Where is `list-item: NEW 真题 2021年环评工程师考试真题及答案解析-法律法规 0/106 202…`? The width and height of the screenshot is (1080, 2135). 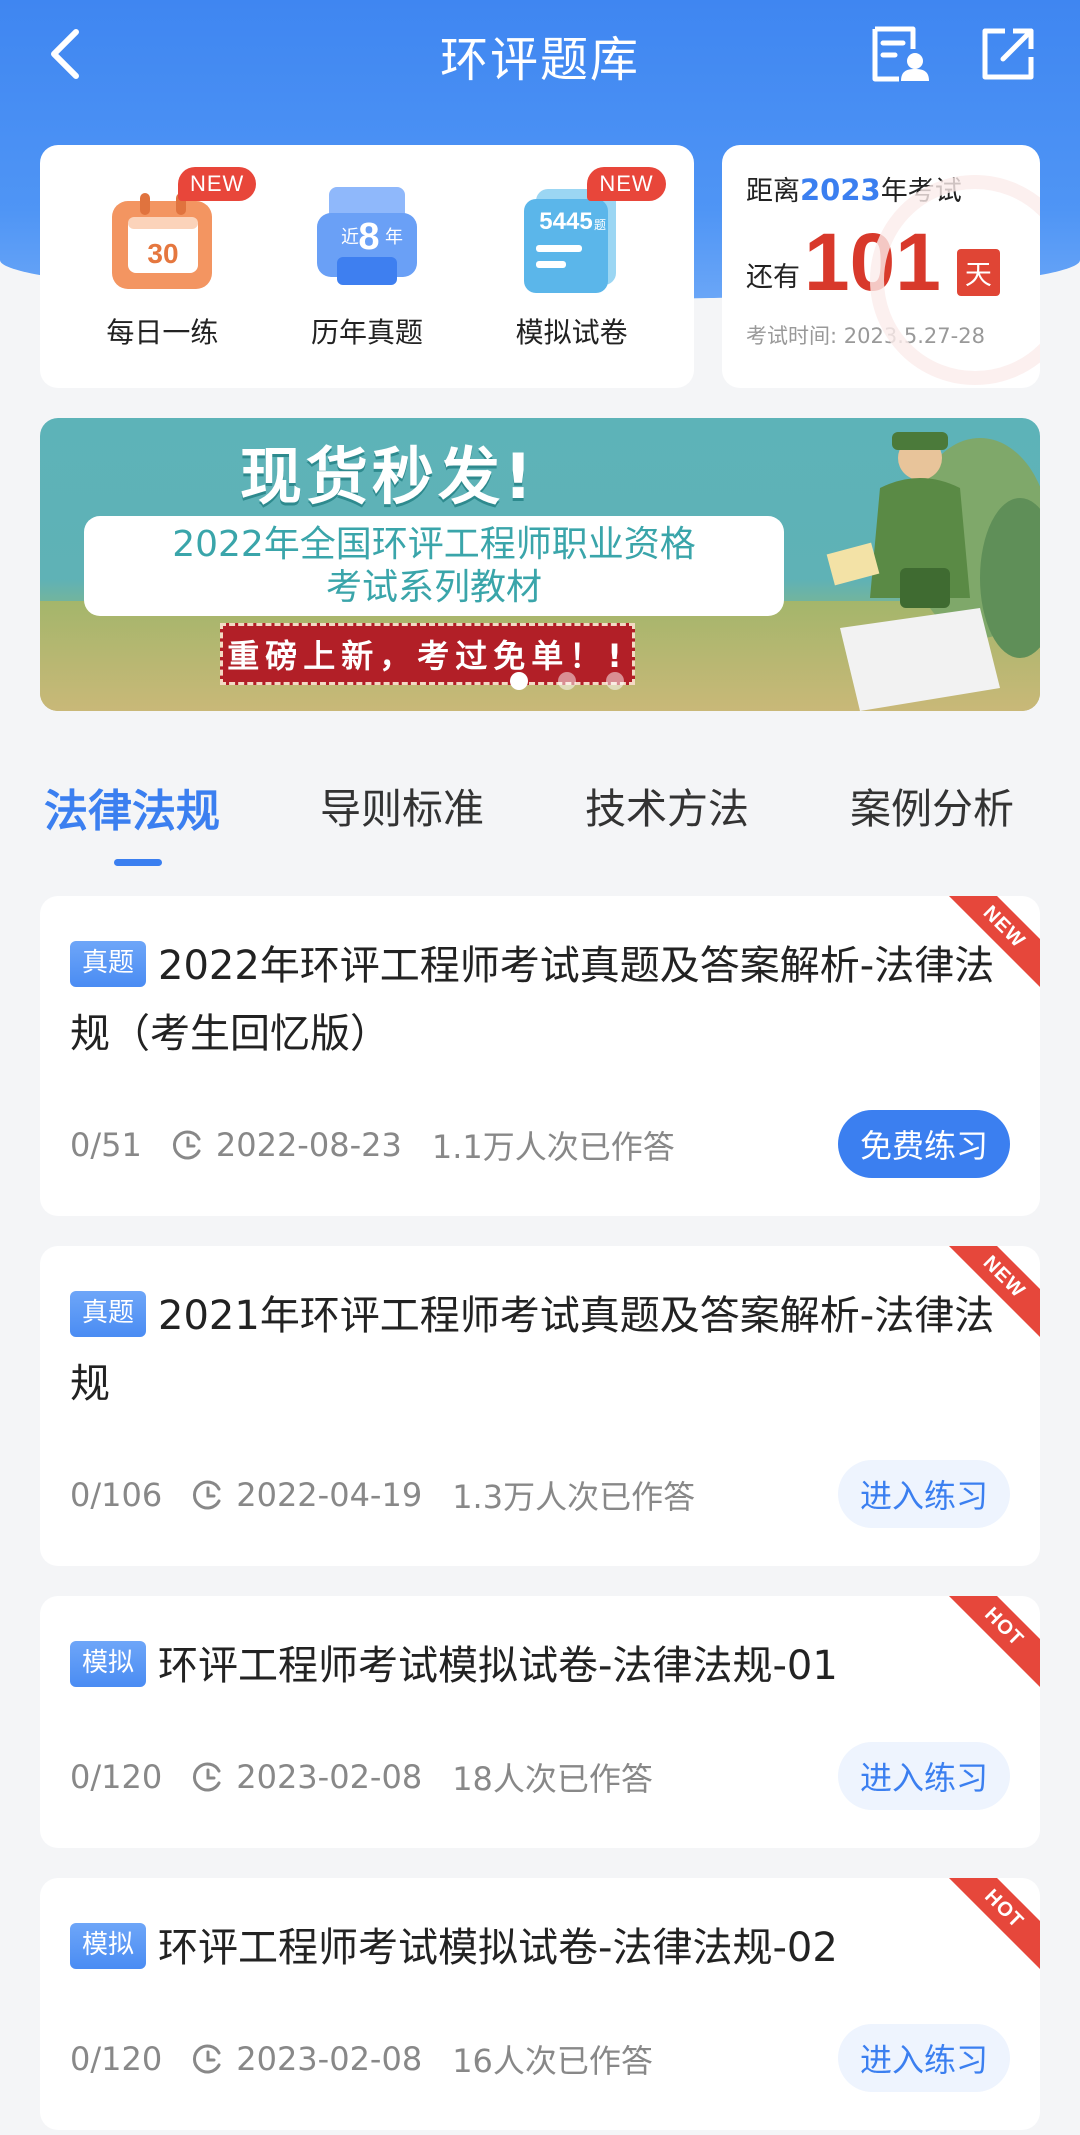 list-item: NEW 真题 2021年环评工程师考试真题及答案解析-法律法规 0/106 202… is located at coordinates (540, 1406).